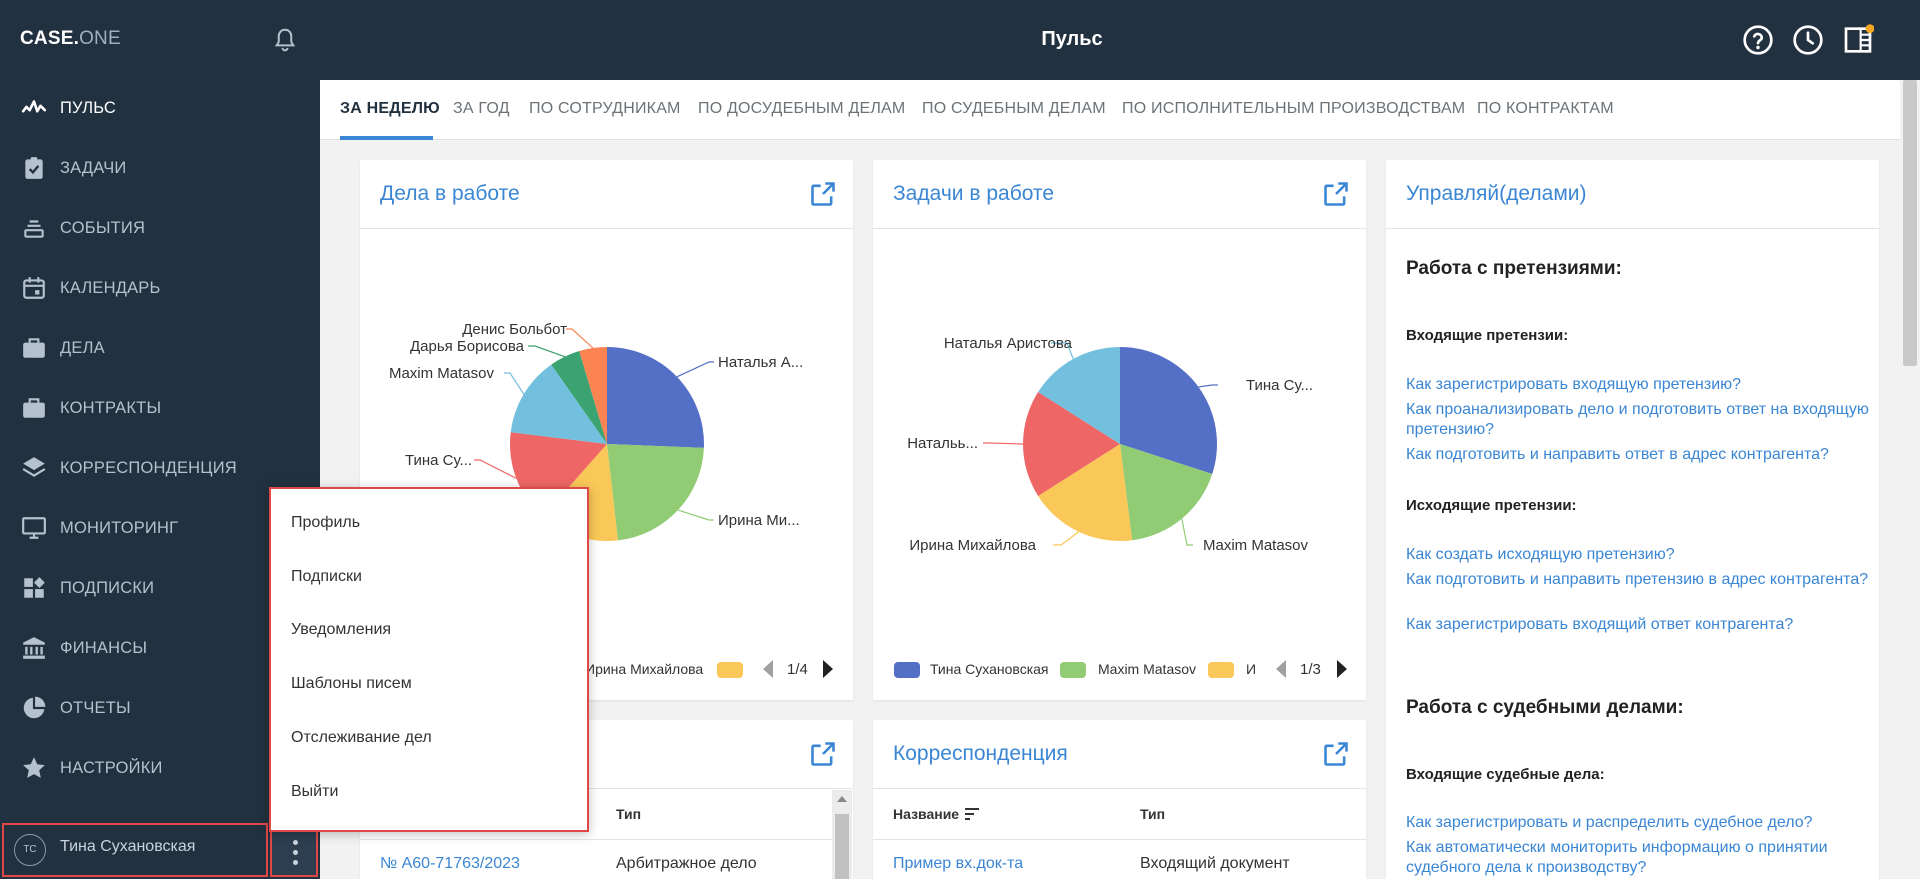  I want to click on user-name: Тина Сухановская, so click(128, 846).